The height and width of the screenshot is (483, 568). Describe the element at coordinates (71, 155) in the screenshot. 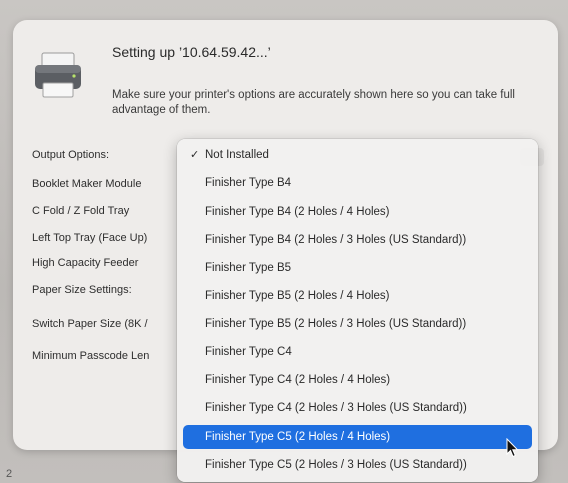

I see `label-output-options: Output Options:` at that location.